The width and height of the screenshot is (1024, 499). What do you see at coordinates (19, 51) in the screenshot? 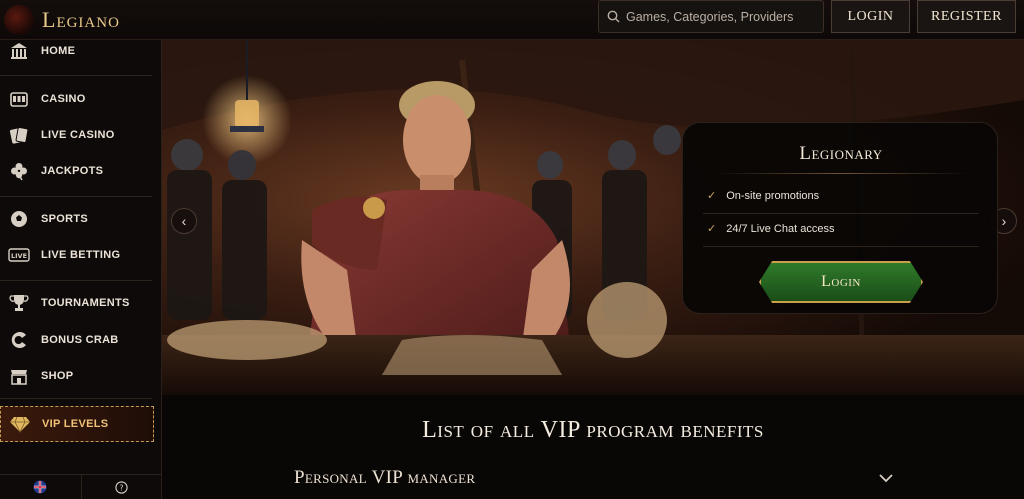
I see `home-icon` at bounding box center [19, 51].